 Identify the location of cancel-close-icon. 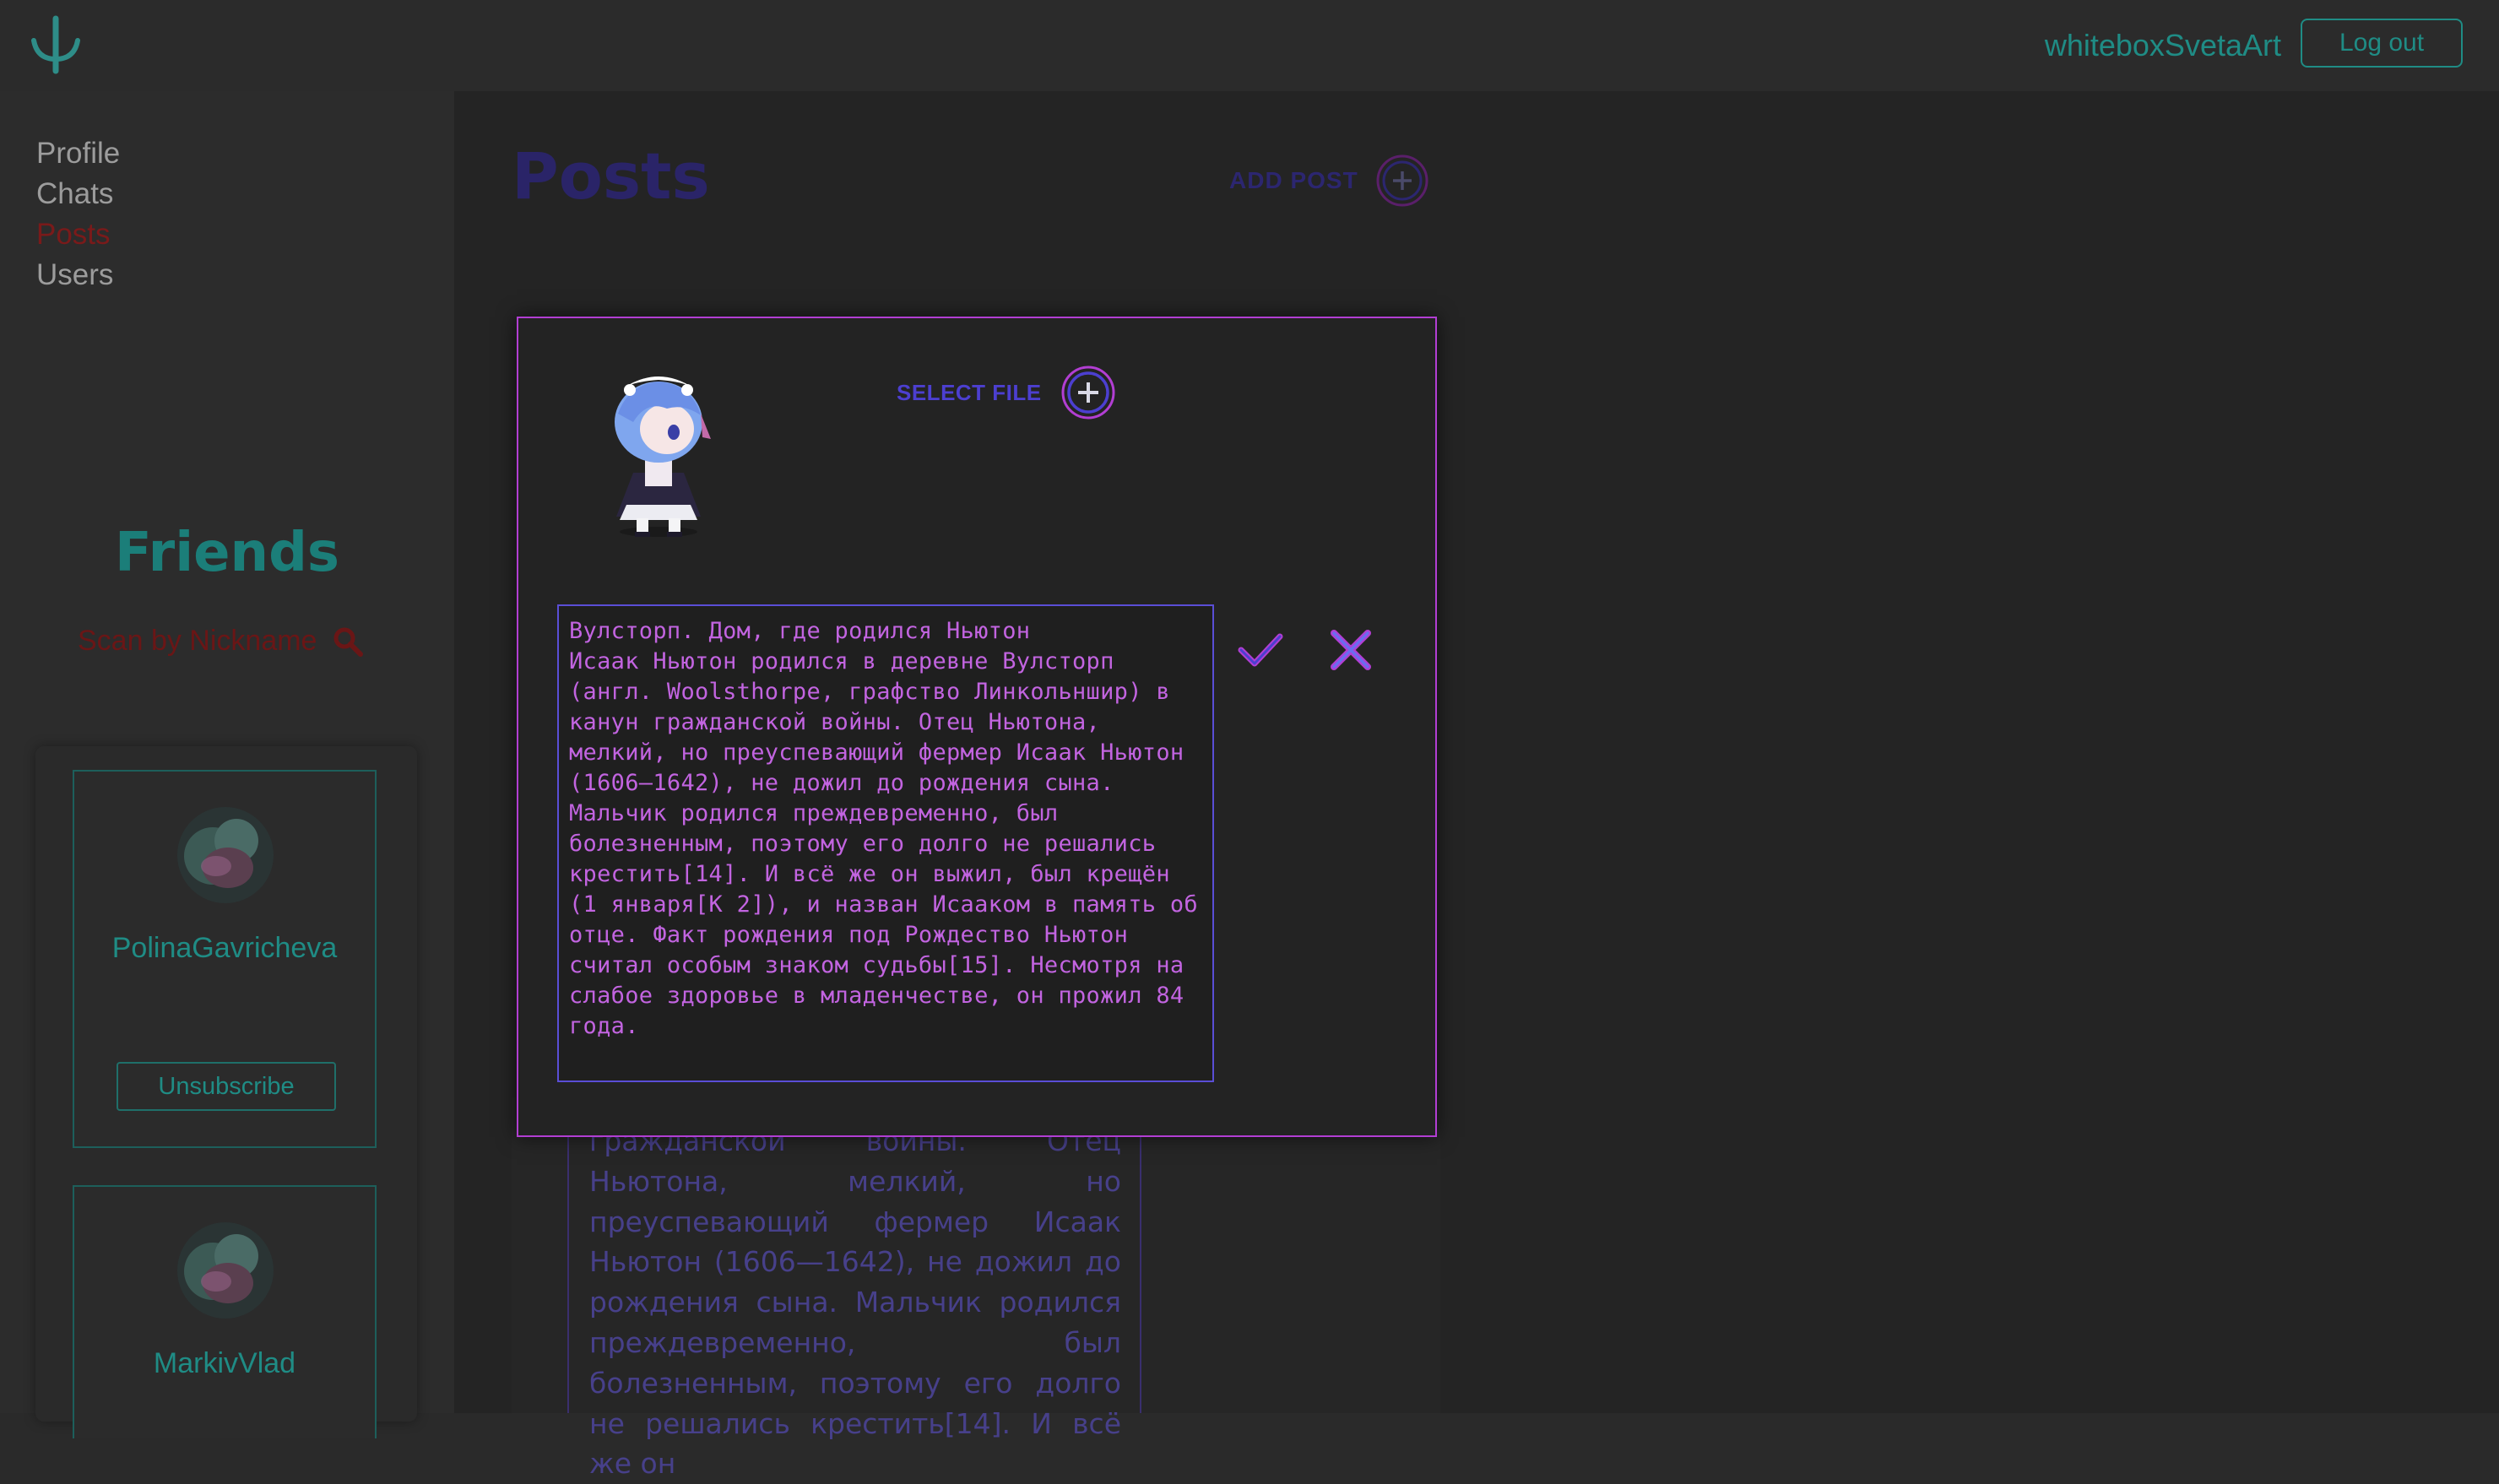
(1350, 650).